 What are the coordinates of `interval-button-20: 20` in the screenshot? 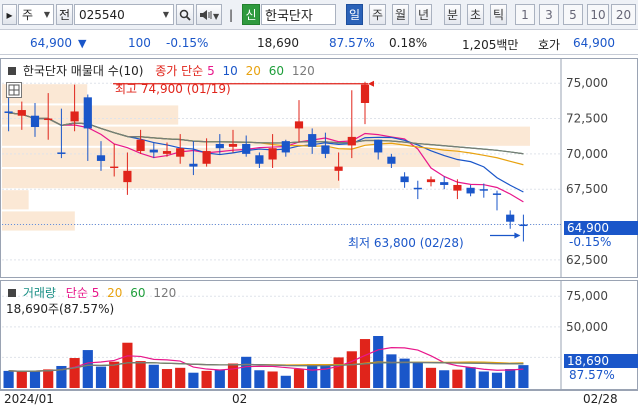 It's located at (623, 14).